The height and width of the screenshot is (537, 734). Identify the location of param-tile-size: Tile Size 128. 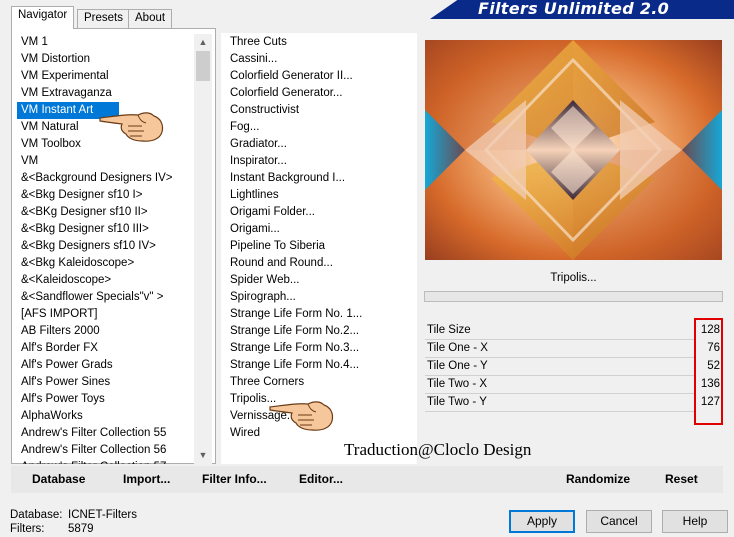
(573, 331).